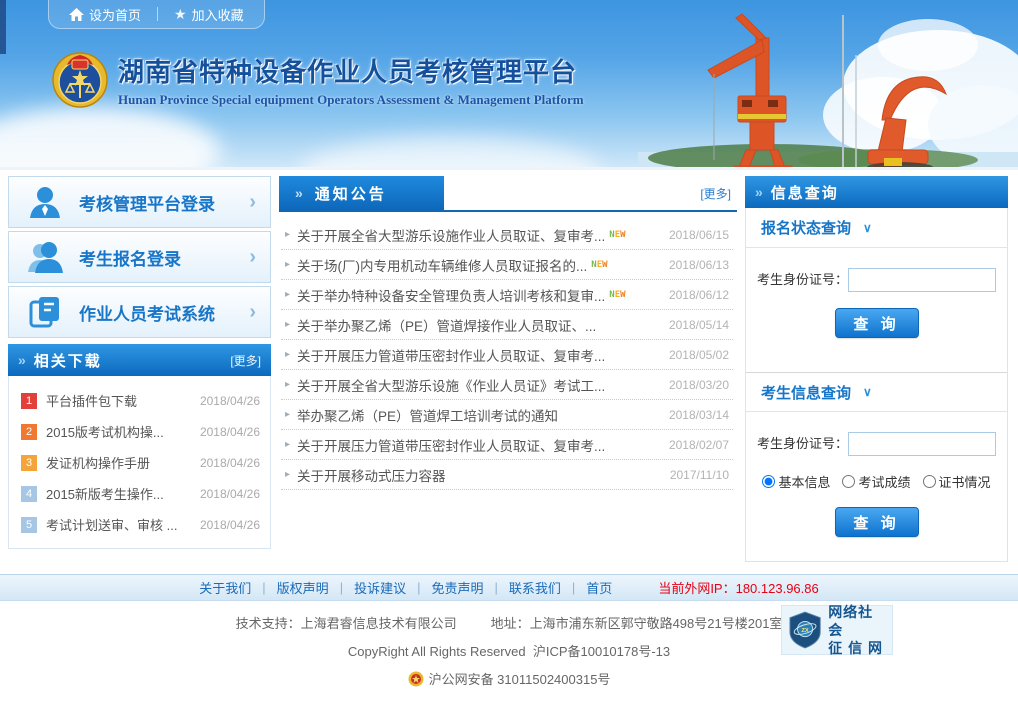 The height and width of the screenshot is (705, 1018). I want to click on signup-status-form: 考生身份证号： 查 询, so click(876, 310).